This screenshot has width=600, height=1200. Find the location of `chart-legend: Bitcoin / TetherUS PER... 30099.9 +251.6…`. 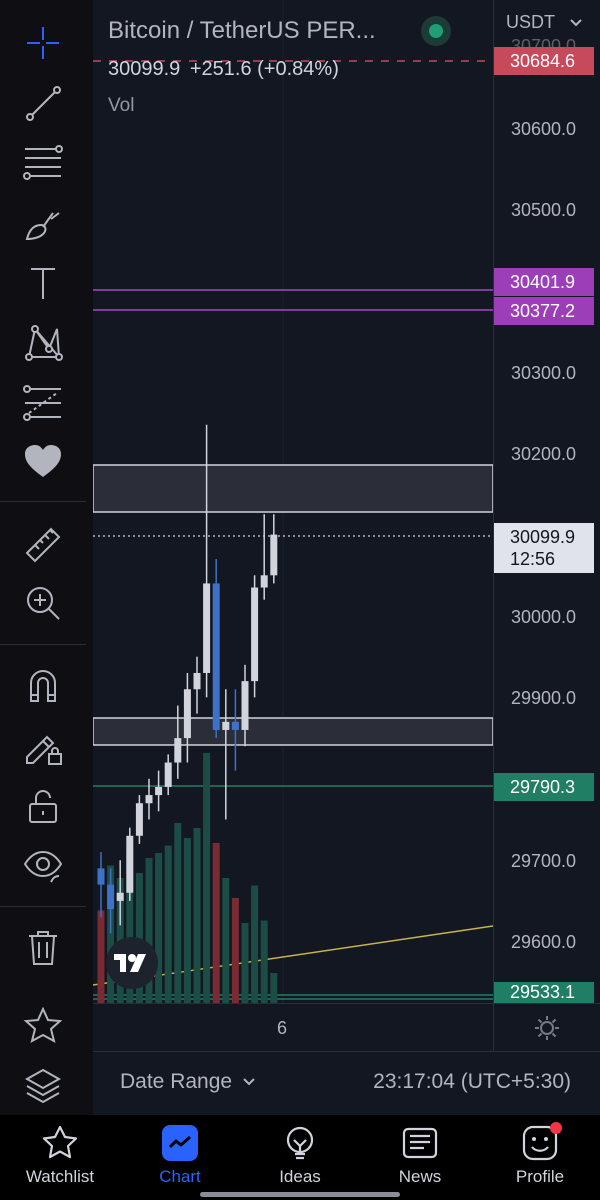

chart-legend: Bitcoin / TetherUS PER... 30099.9 +251.6… is located at coordinates (298, 66).